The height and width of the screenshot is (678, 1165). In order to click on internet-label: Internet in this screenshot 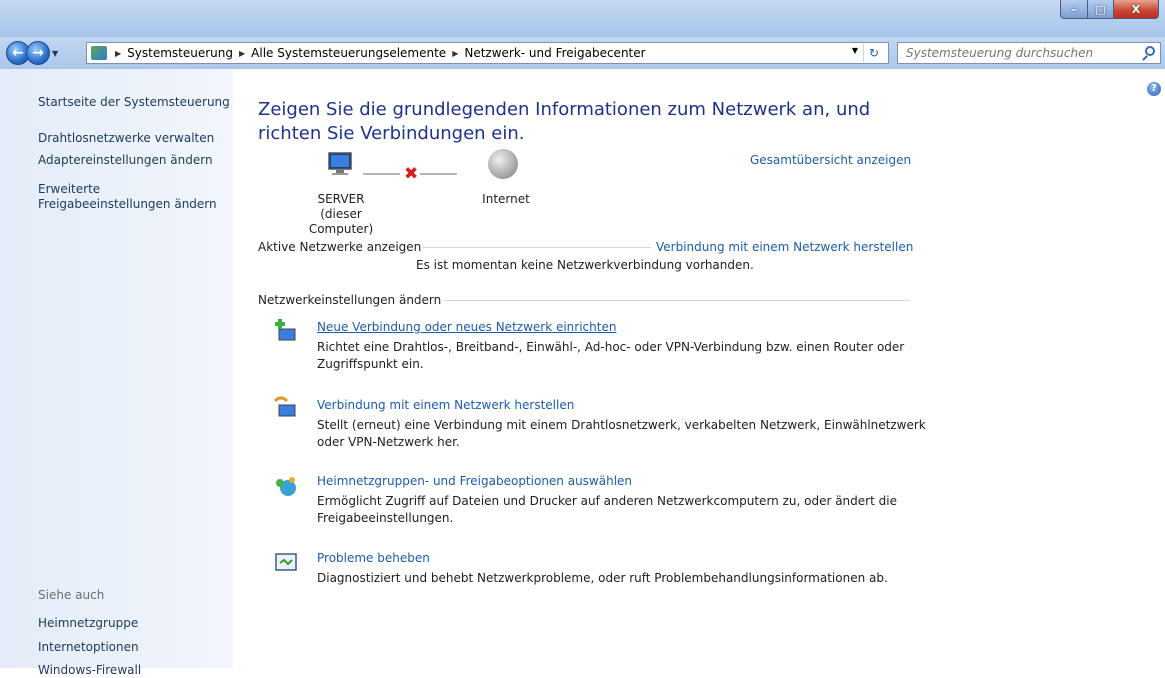, I will do `click(506, 199)`.